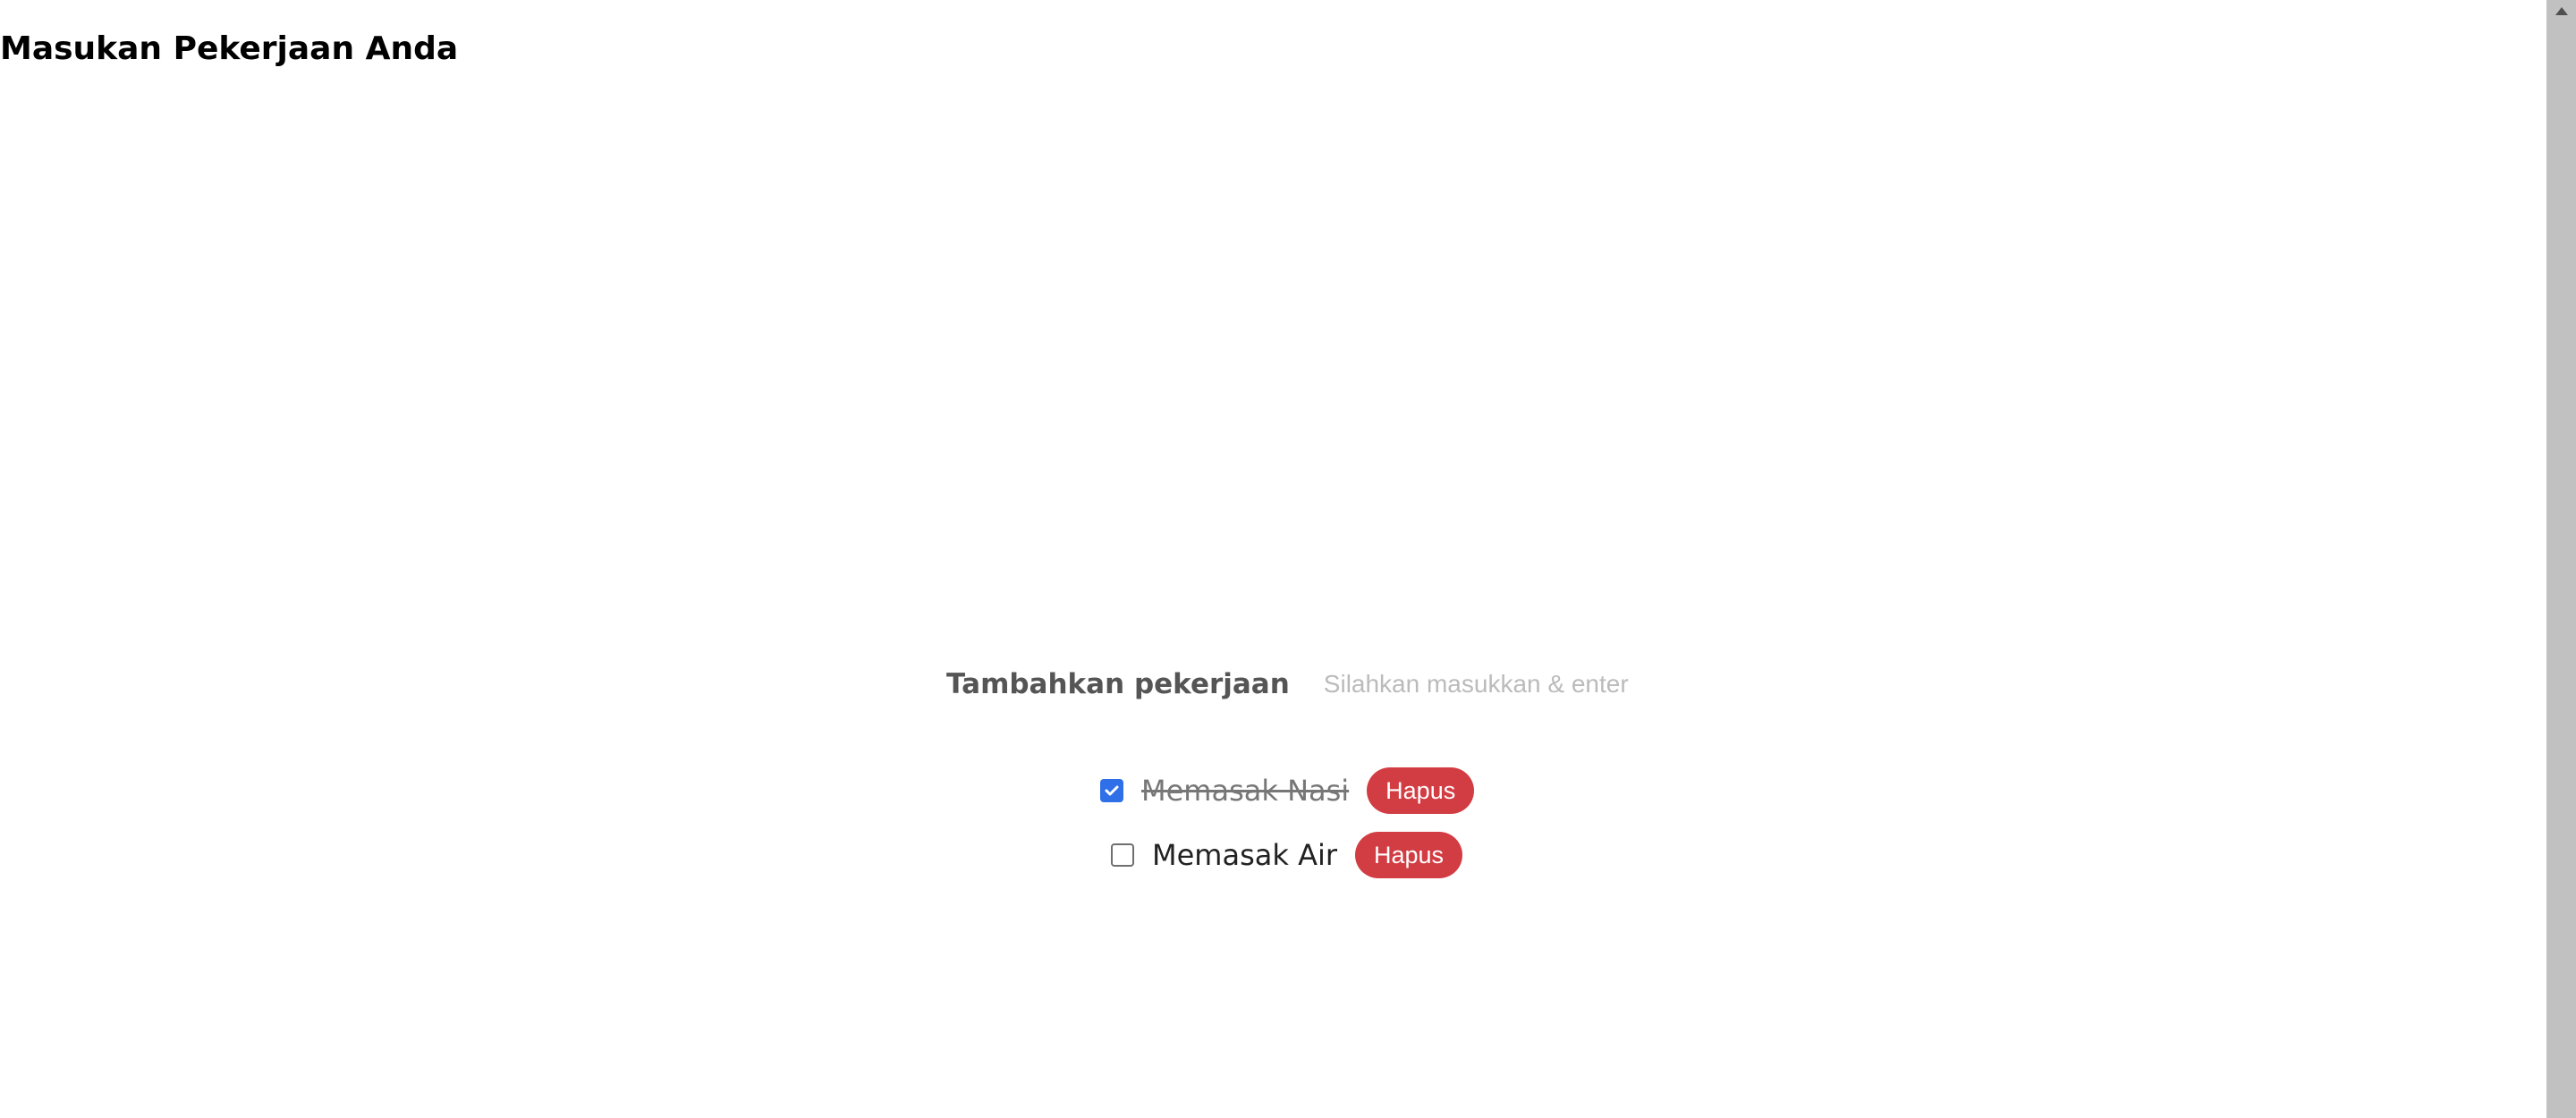 The width and height of the screenshot is (2576, 1118). Describe the element at coordinates (229, 48) in the screenshot. I see `page-title: Masukan Pekerjaan Anda` at that location.